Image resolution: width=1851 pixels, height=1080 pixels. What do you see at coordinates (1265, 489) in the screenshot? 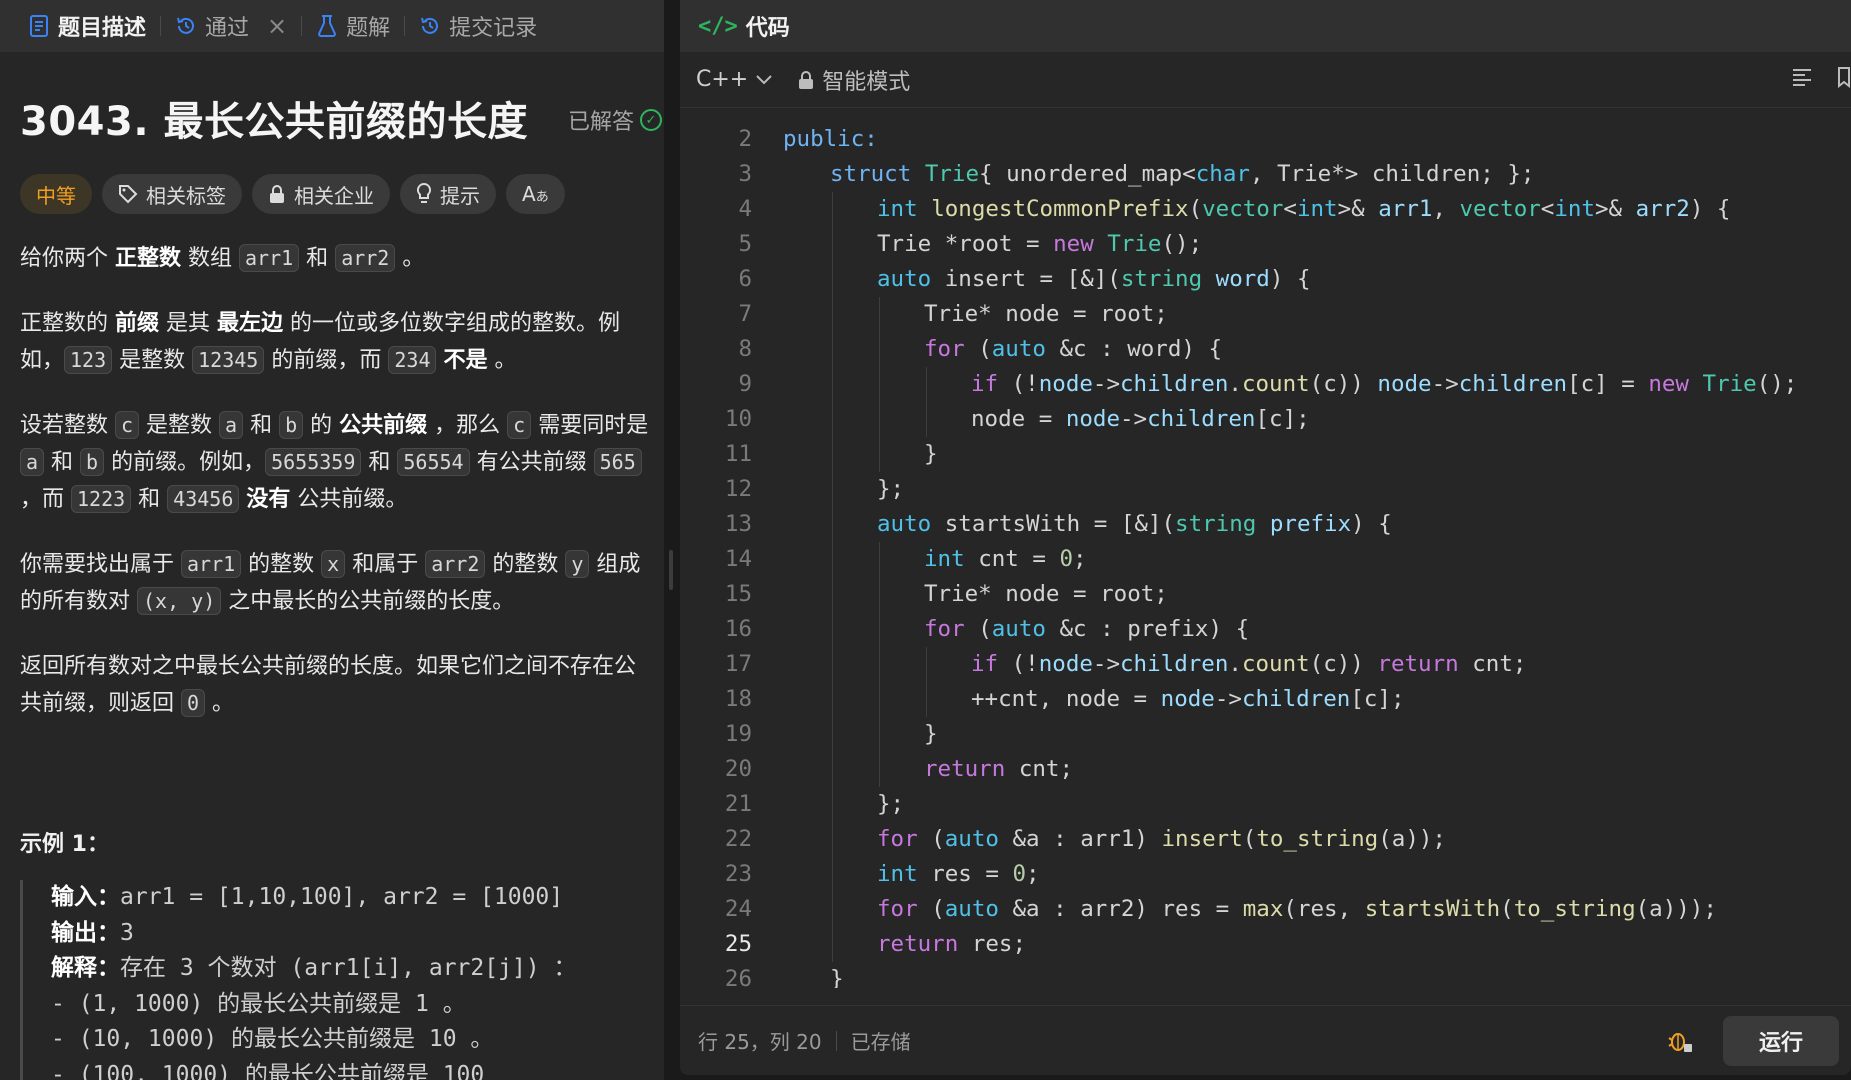
I see `code-line: 12};` at bounding box center [1265, 489].